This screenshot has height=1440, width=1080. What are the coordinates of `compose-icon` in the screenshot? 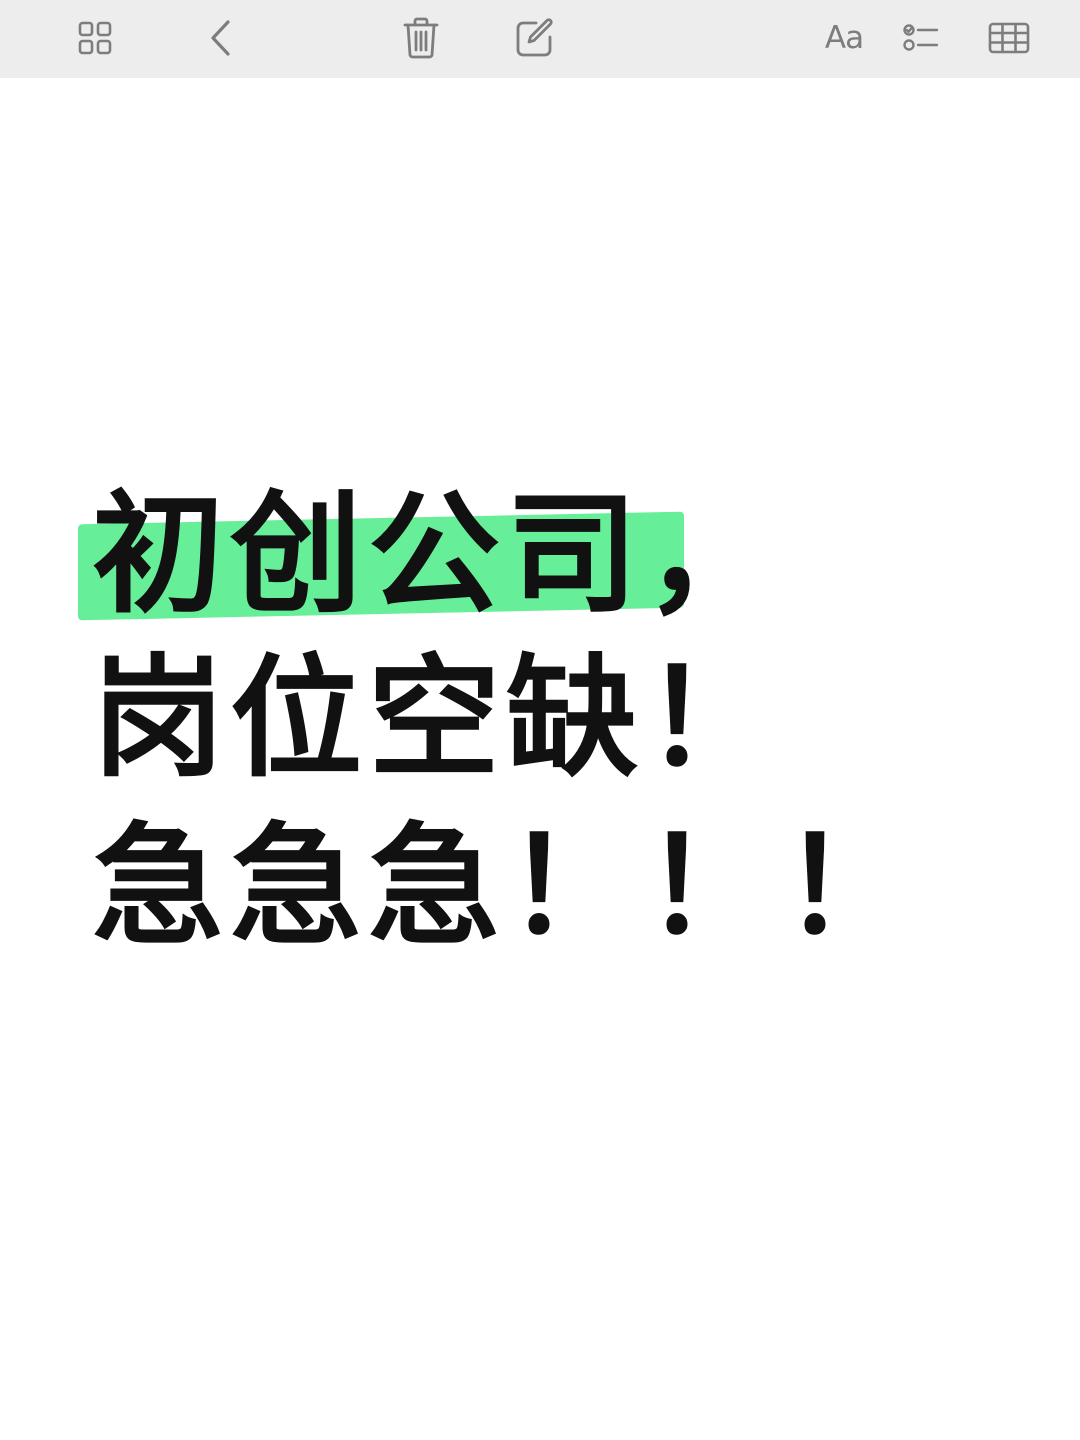 It's located at (534, 37).